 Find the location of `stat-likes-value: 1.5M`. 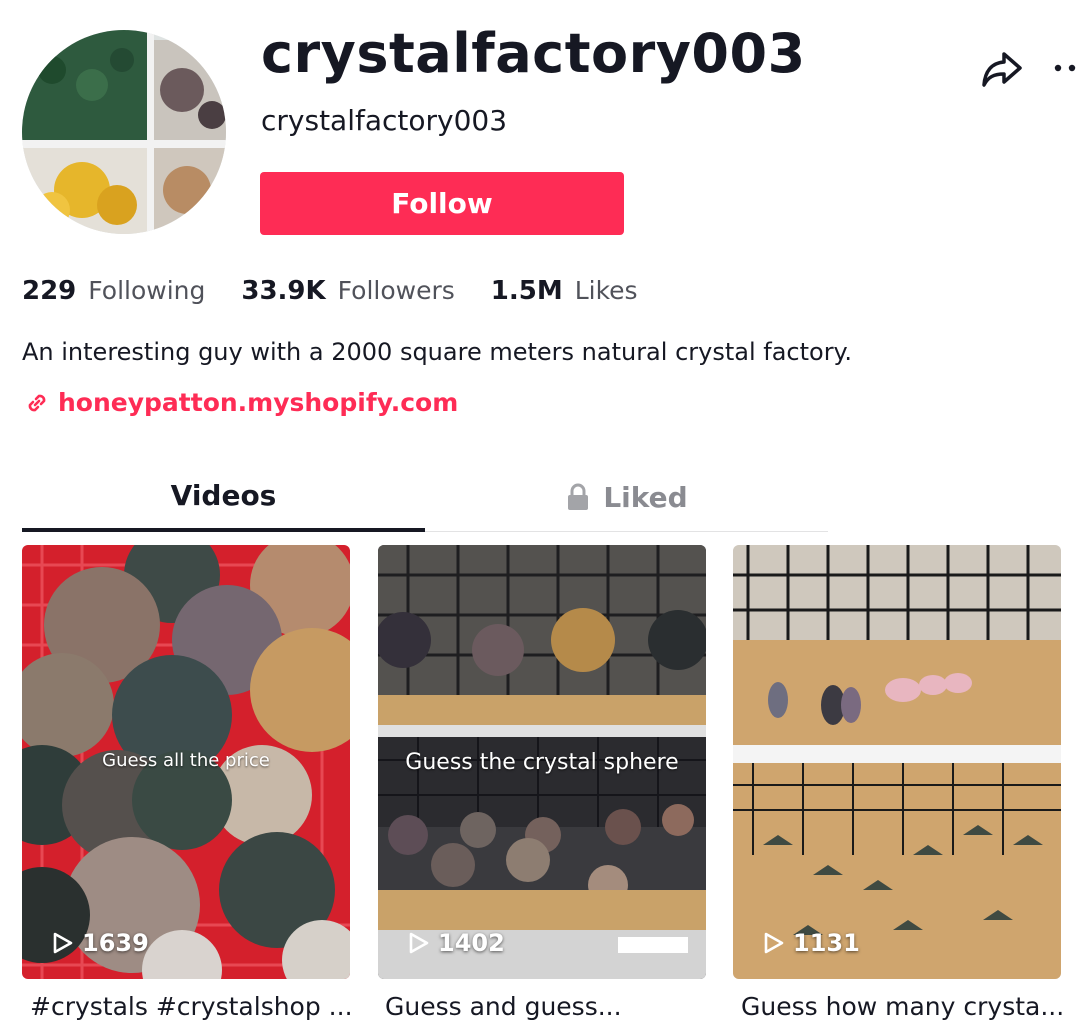

stat-likes-value: 1.5M is located at coordinates (526, 291).